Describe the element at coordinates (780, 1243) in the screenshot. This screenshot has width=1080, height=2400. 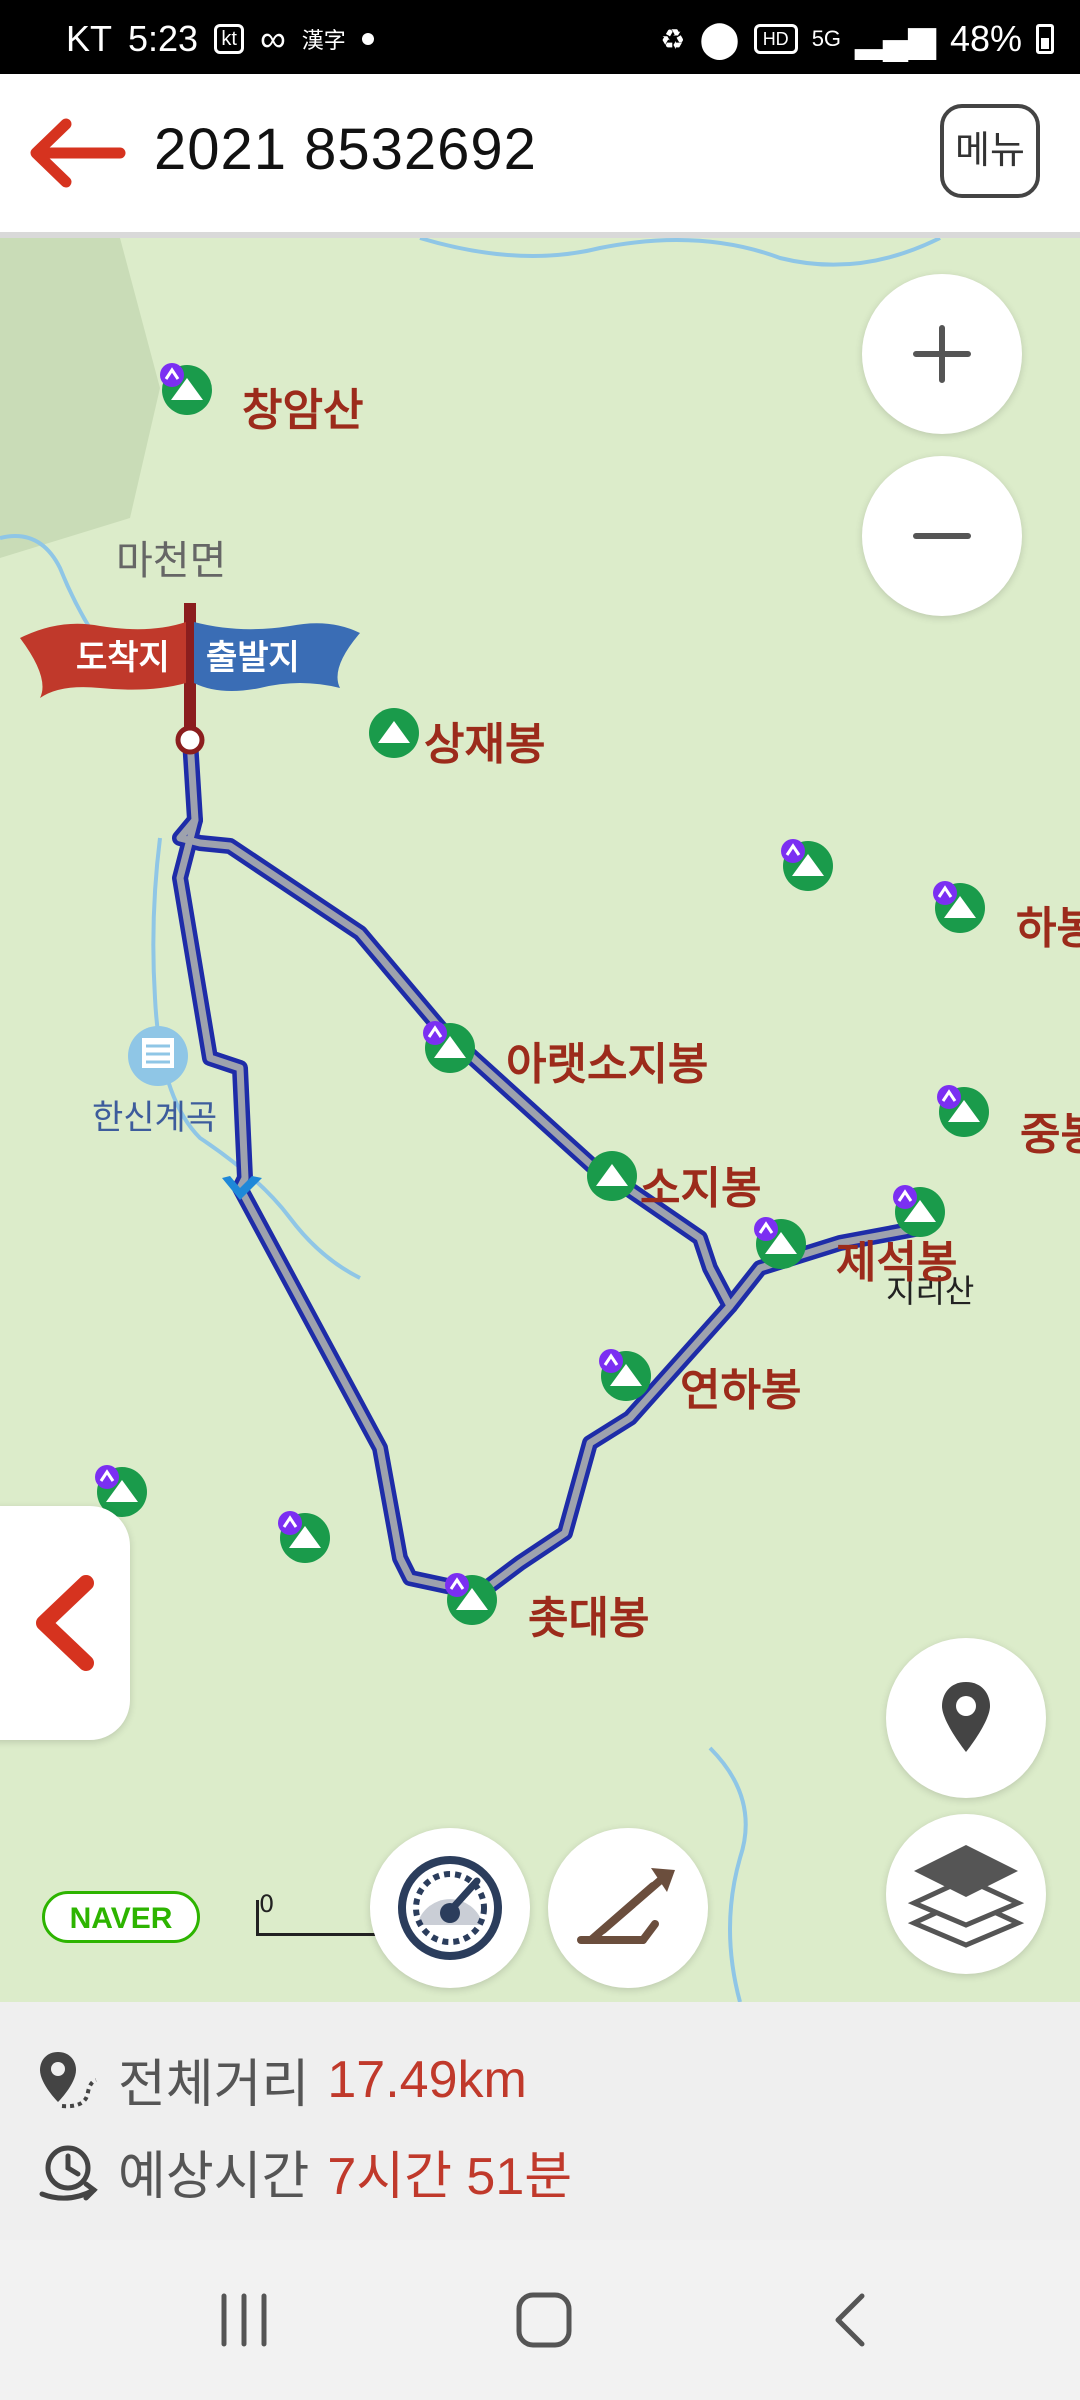
I see `peak-icon-jeseokbong` at that location.